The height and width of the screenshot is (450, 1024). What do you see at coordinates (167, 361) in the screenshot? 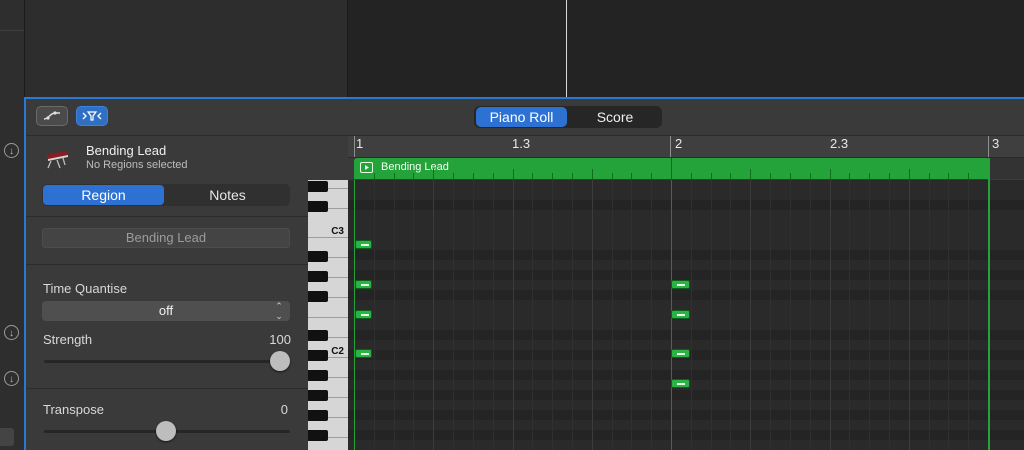
I see `strength-slider-track` at bounding box center [167, 361].